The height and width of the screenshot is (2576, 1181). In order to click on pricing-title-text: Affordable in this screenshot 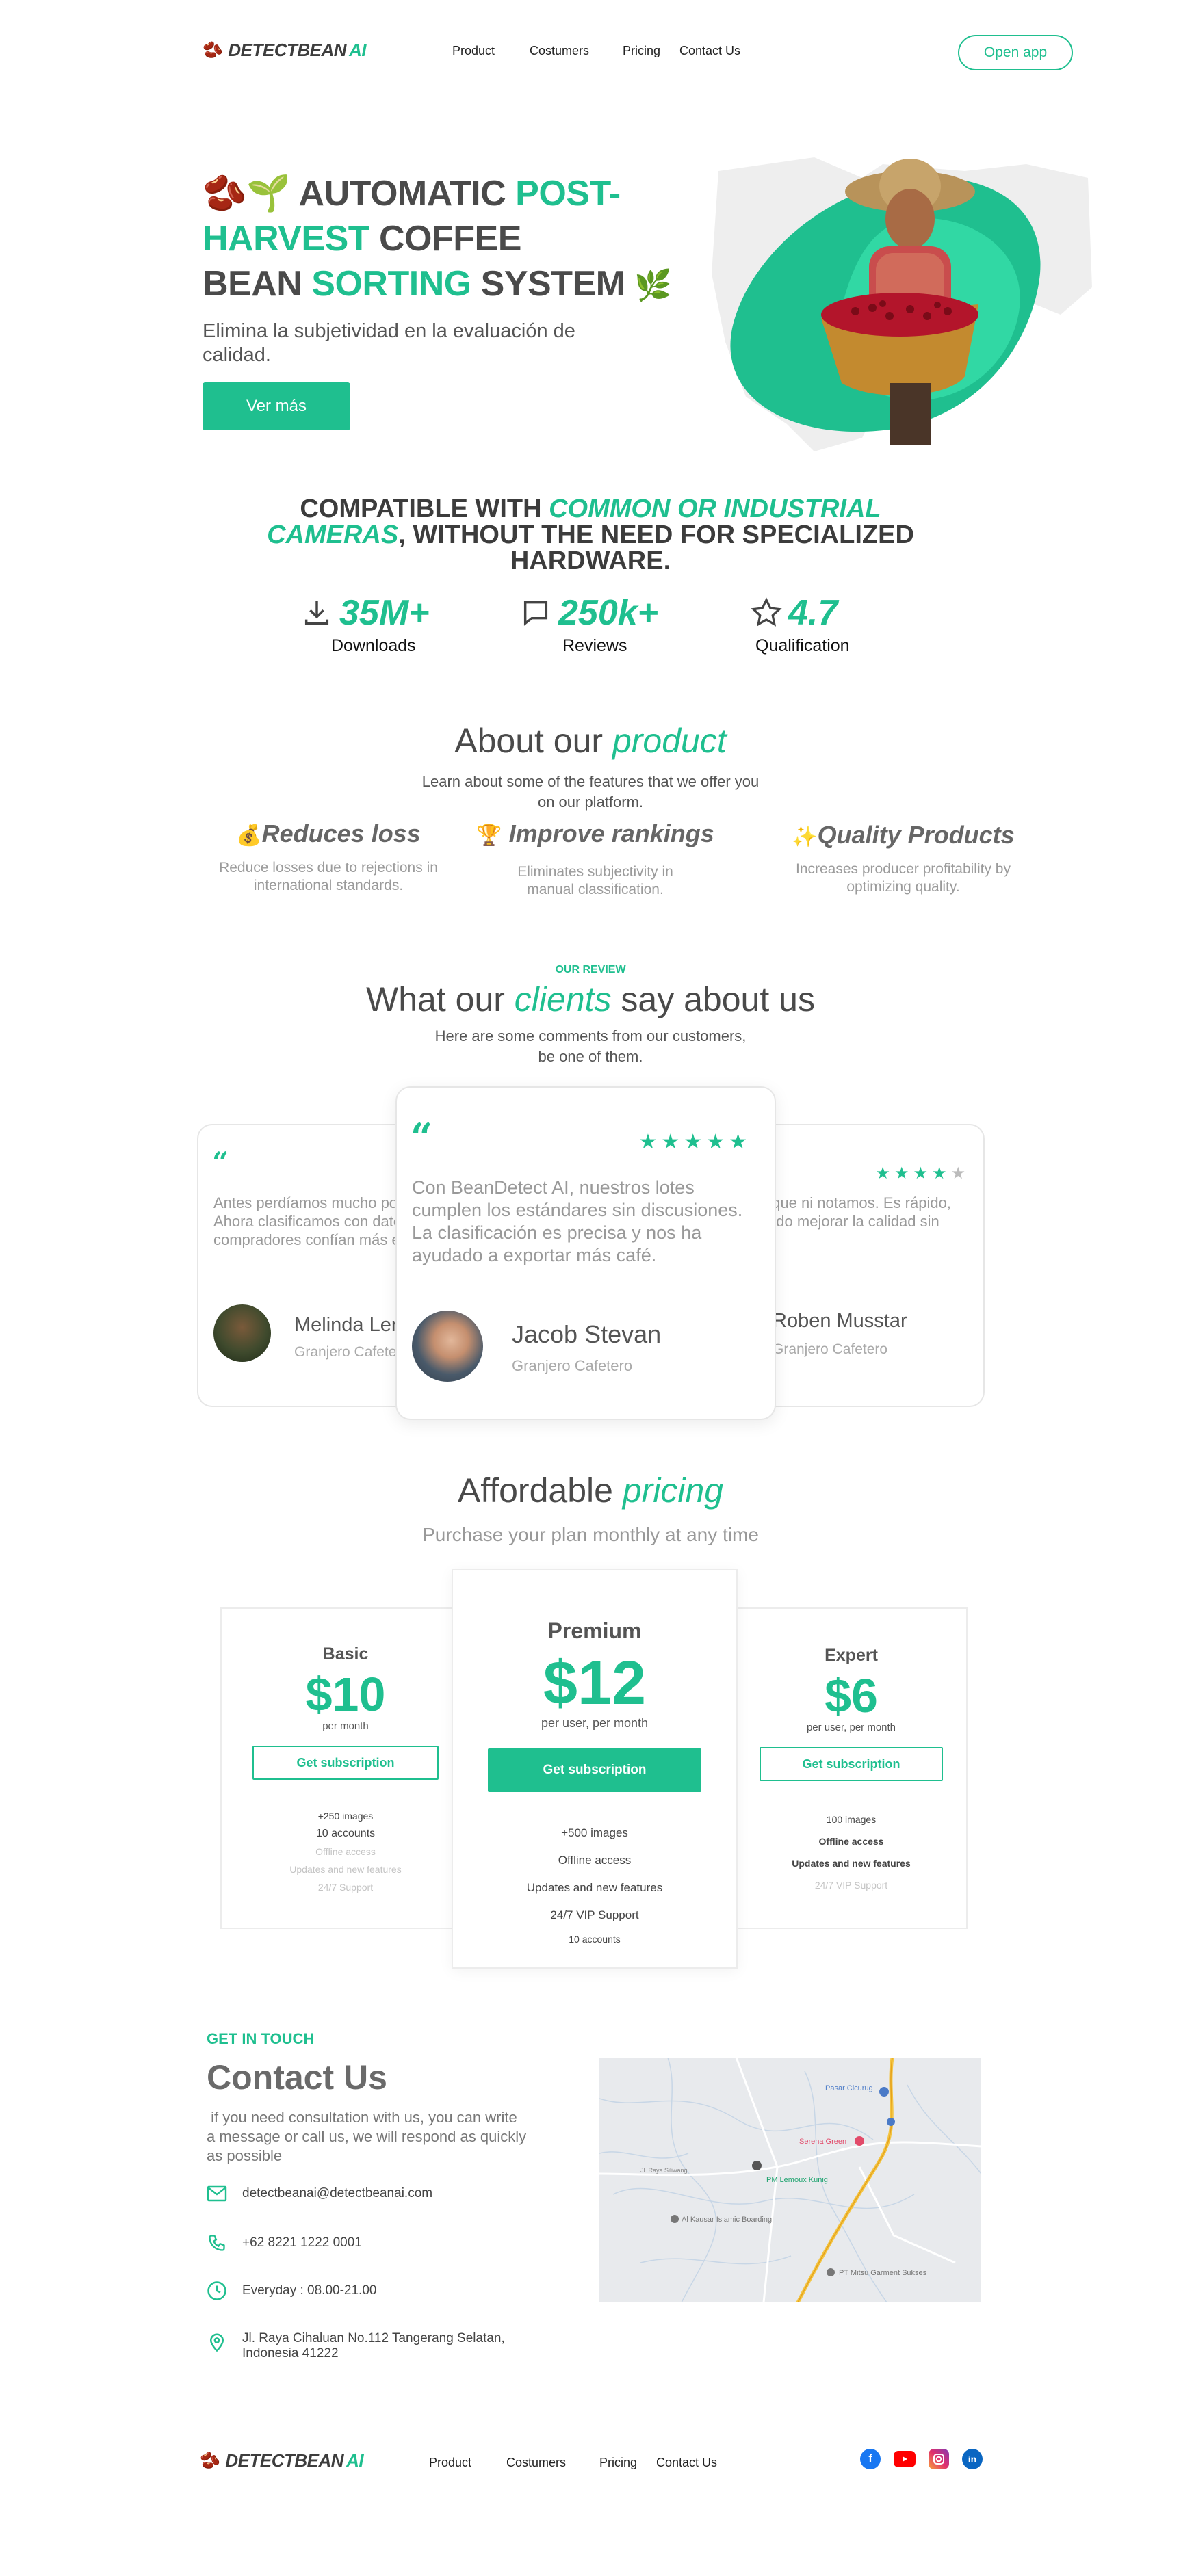, I will do `click(540, 1490)`.